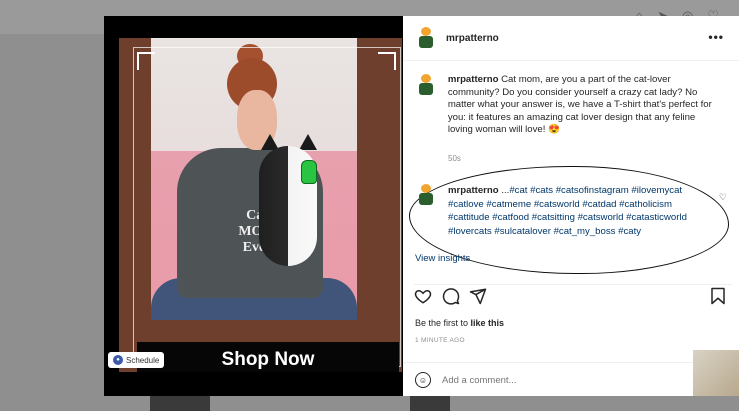  I want to click on schedule-badge: ● Schedule, so click(136, 360).